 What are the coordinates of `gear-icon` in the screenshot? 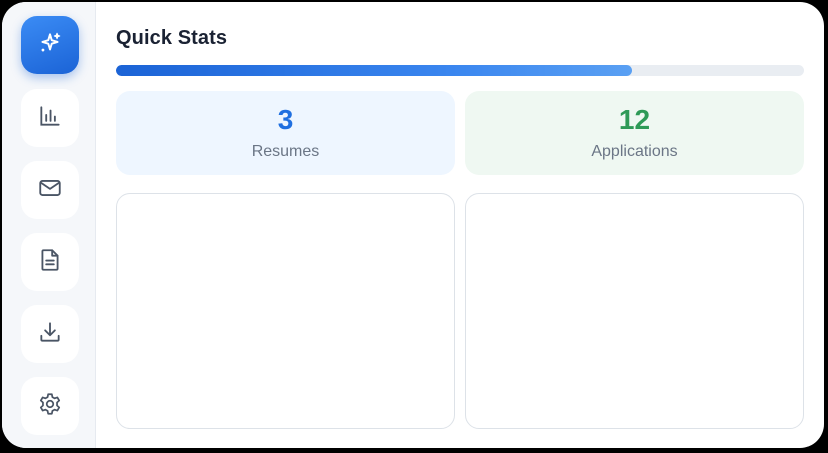 It's located at (50, 406).